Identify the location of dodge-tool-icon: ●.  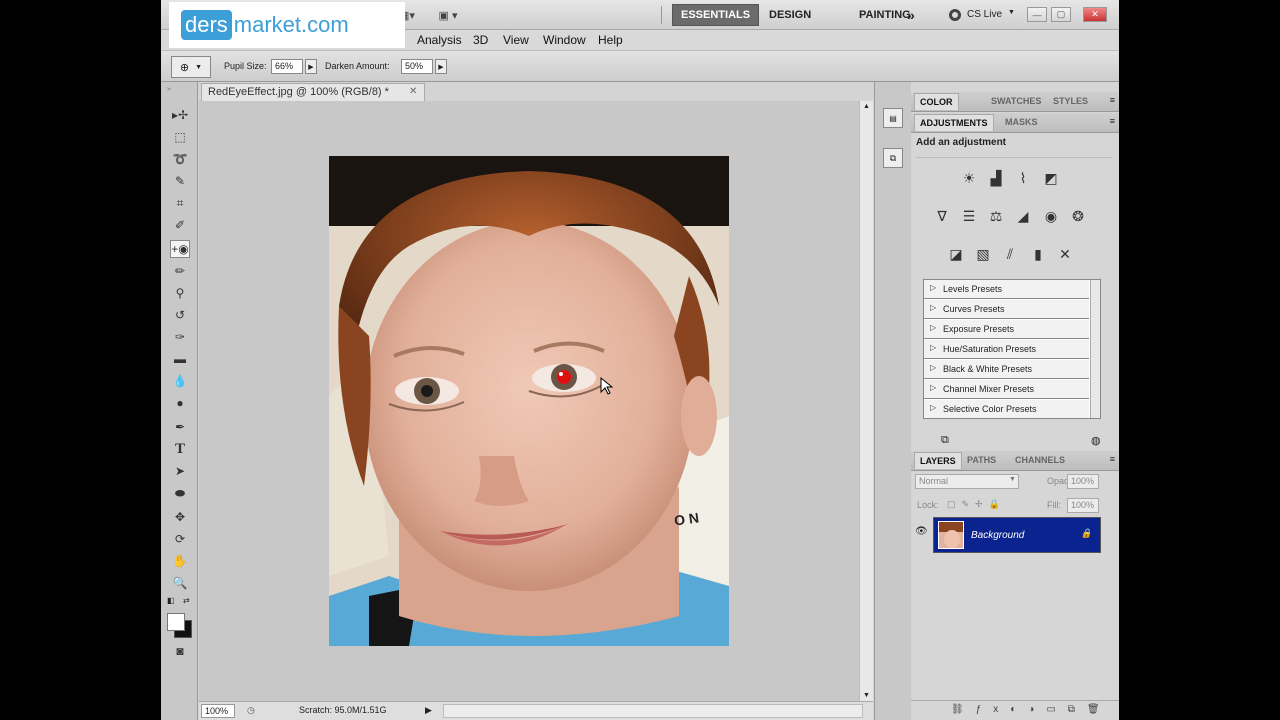
(180, 403).